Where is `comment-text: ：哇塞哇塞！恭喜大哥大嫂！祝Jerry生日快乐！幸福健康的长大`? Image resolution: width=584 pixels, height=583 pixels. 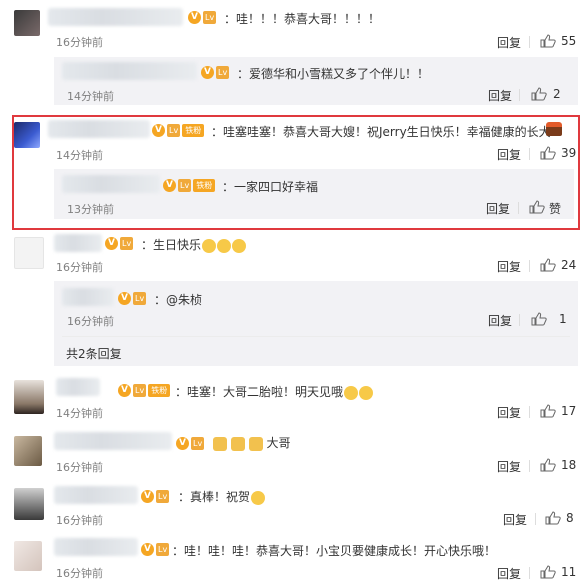
comment-text: ：哇塞哇塞！恭喜大哥大嫂！祝Jerry生日快乐！幸福健康的长大 is located at coordinates (381, 132).